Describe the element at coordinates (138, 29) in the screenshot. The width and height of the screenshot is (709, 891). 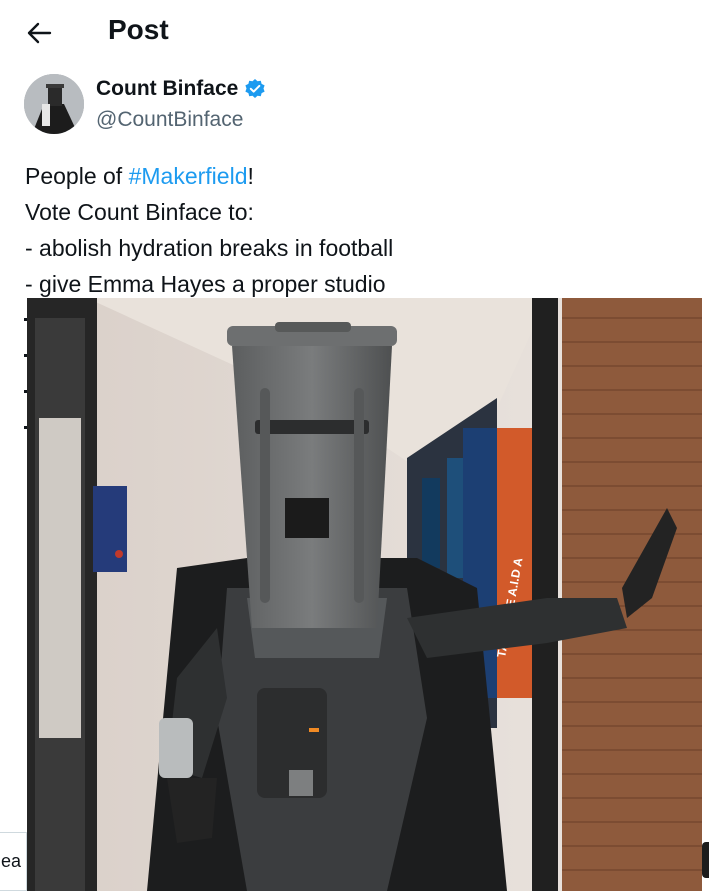
I see `page-title: Post` at that location.